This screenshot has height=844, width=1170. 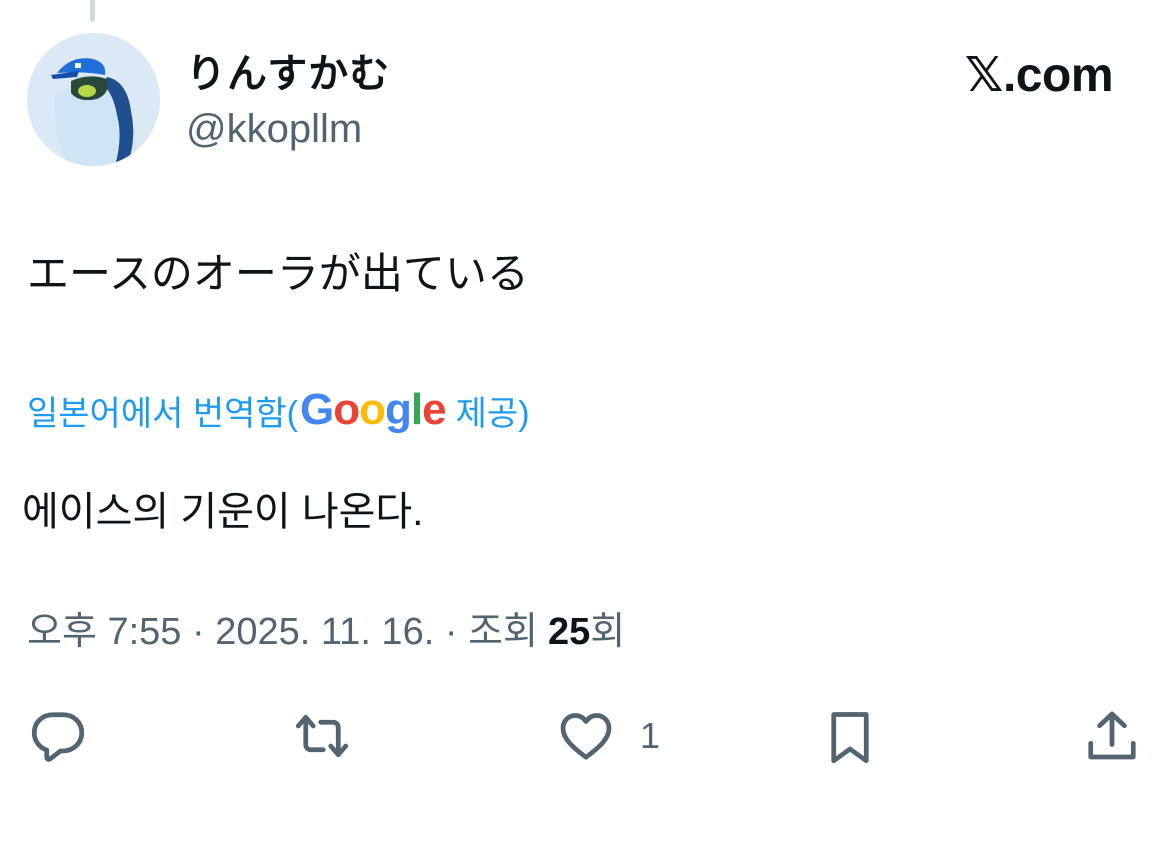 I want to click on bookmark-icon, so click(x=850, y=738).